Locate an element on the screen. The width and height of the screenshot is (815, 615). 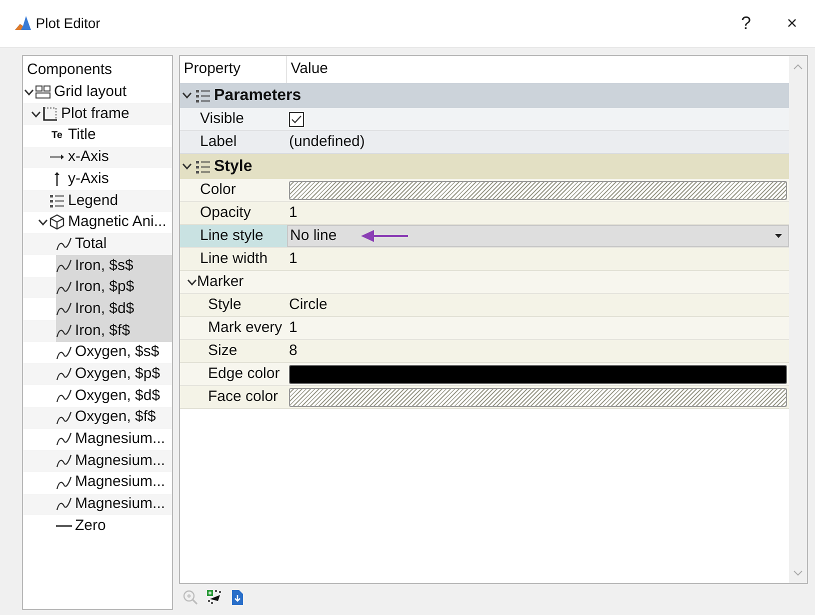
tree-item: Oxygen, $d$ is located at coordinates (114, 396).